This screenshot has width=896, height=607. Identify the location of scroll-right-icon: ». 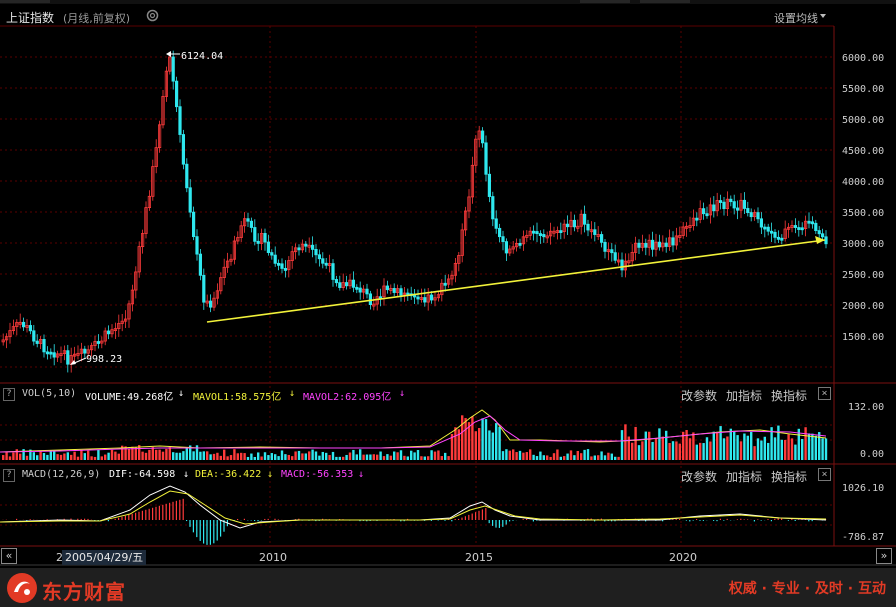
(884, 556).